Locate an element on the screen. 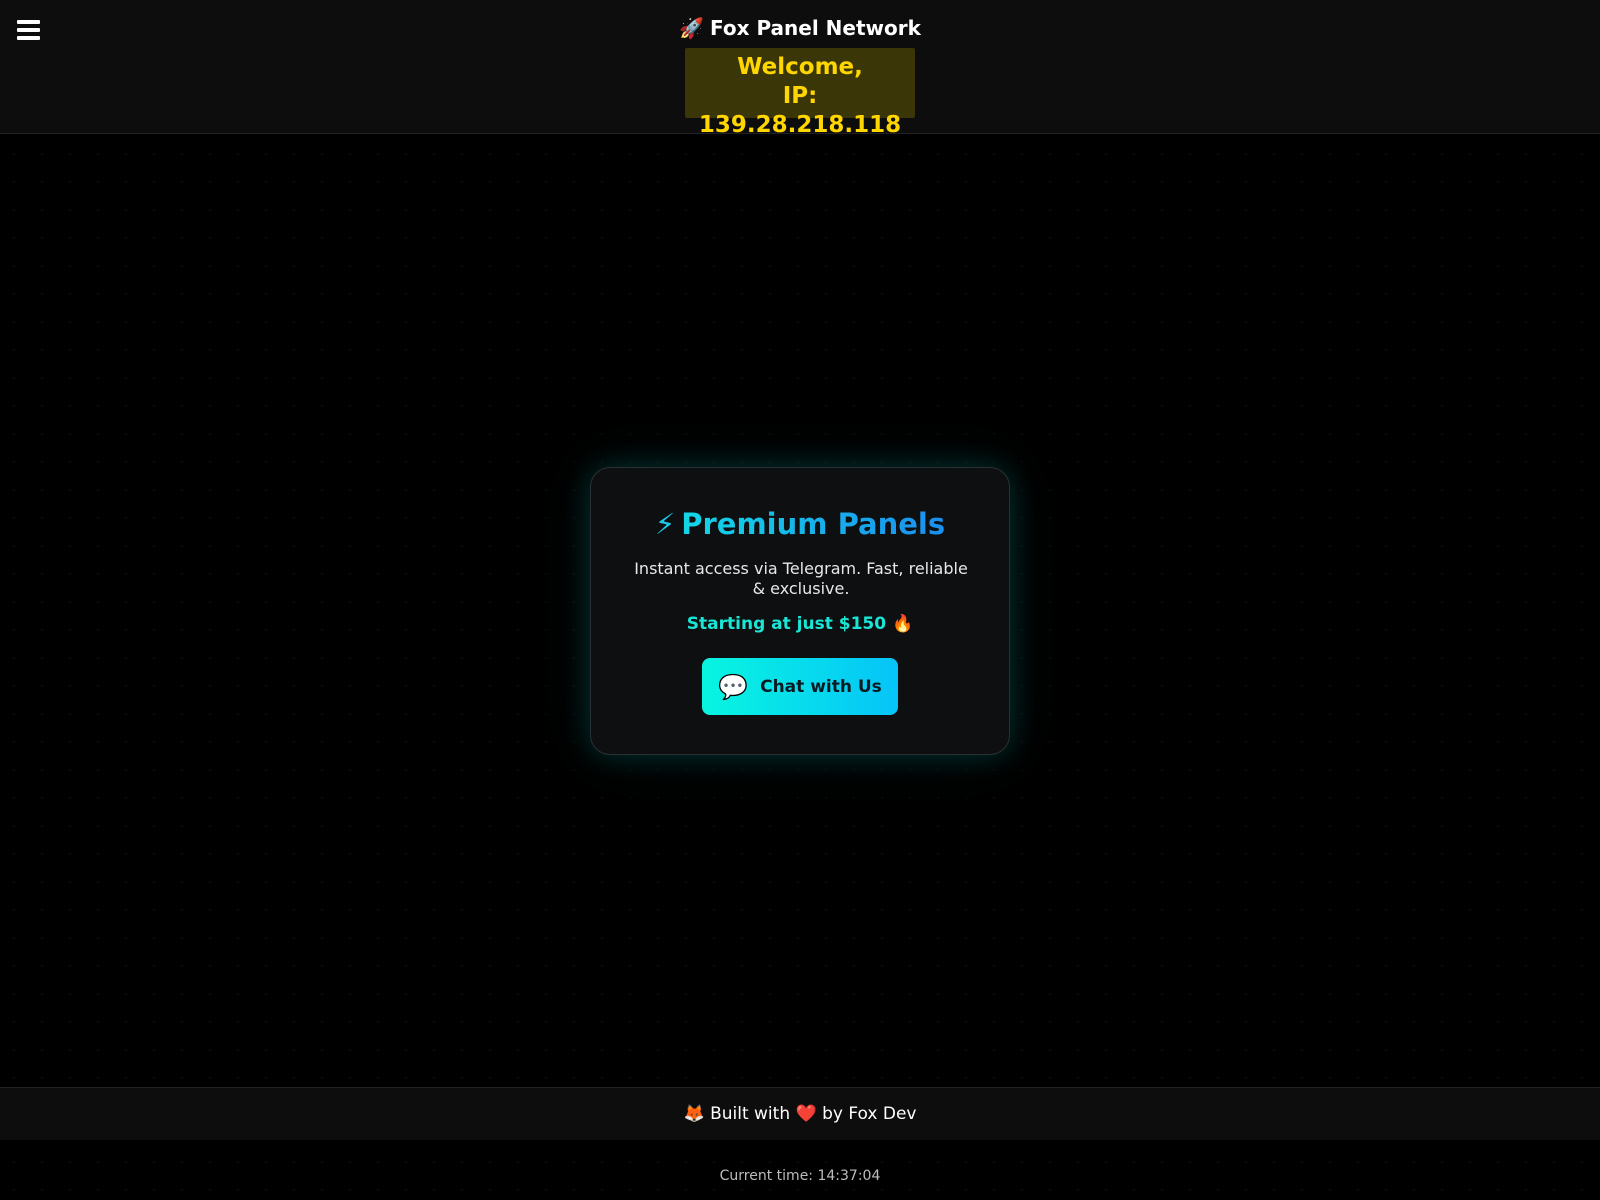 This screenshot has width=1600, height=1200. card-title-text: Premium Panels is located at coordinates (813, 524).